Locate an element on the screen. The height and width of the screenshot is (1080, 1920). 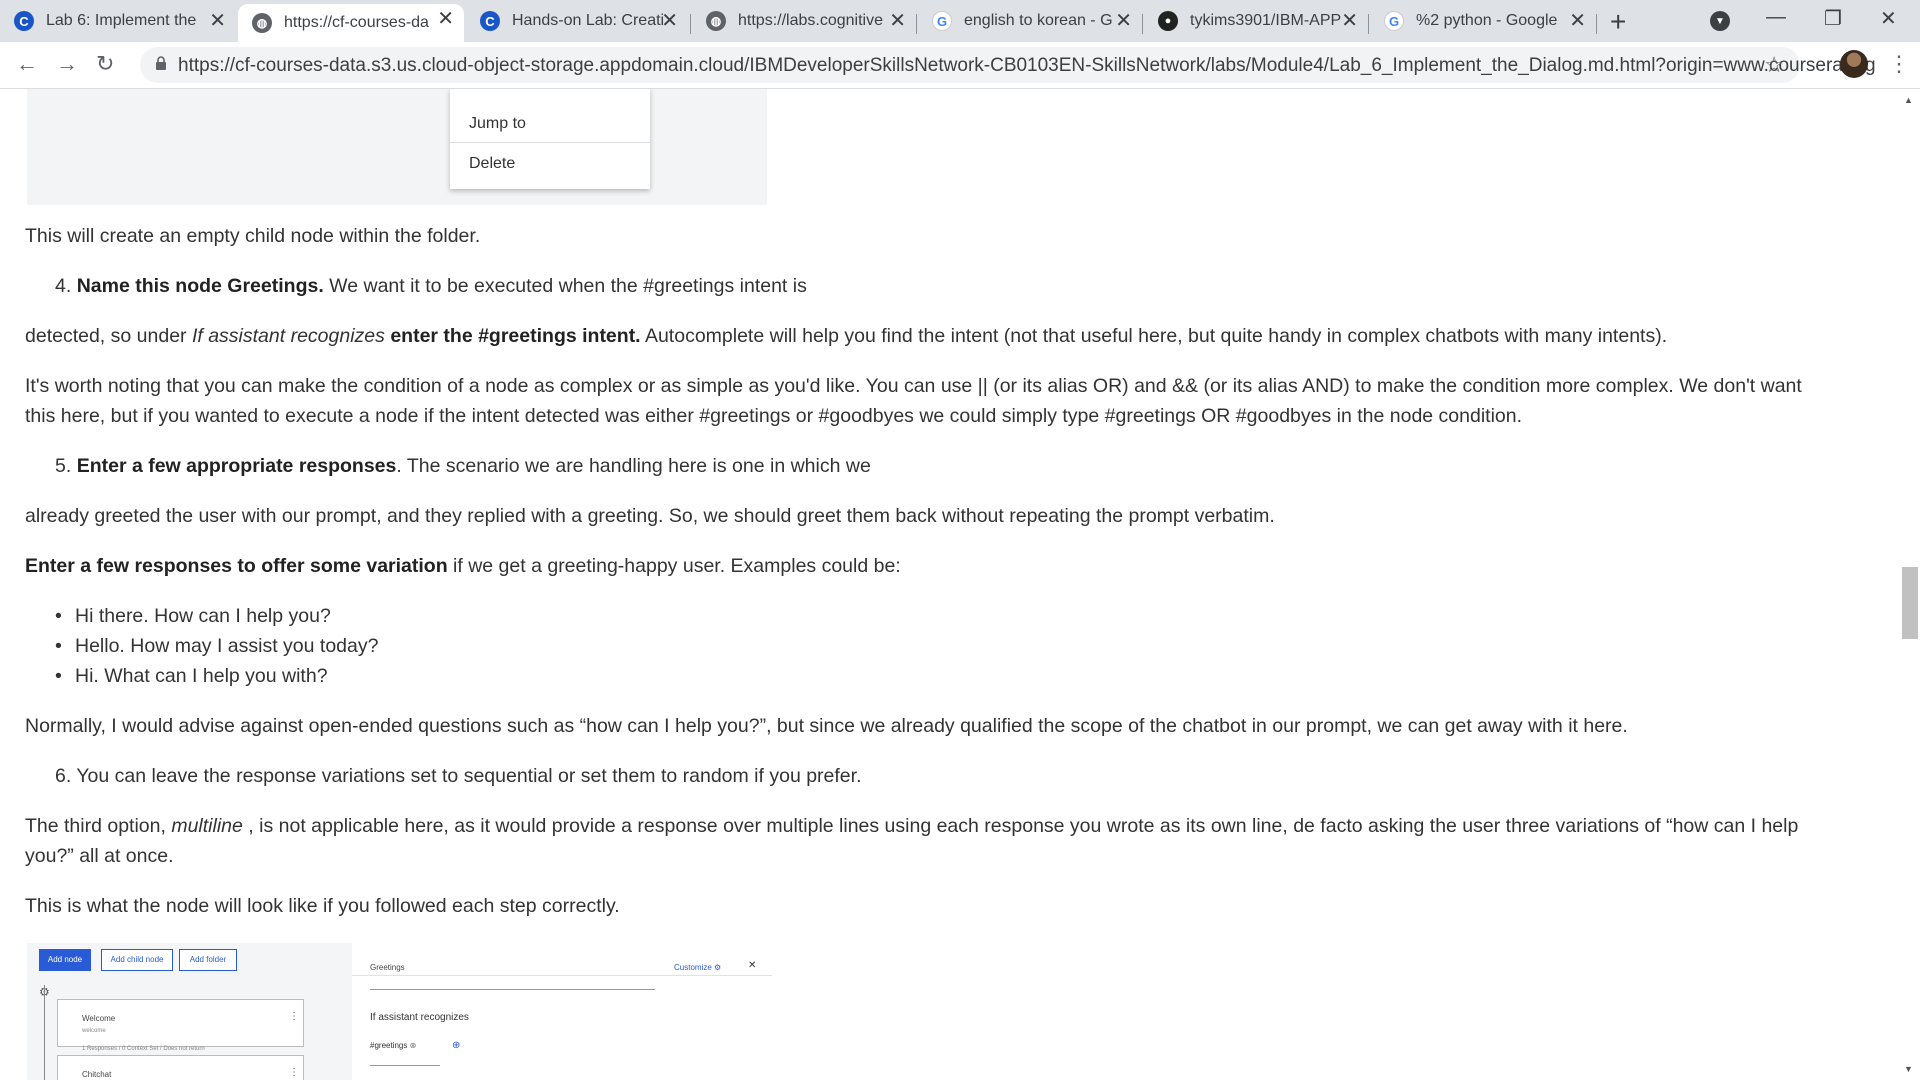
tab-github: ● tykims3901/IBM-APP ✕ is located at coordinates (1256, 21).